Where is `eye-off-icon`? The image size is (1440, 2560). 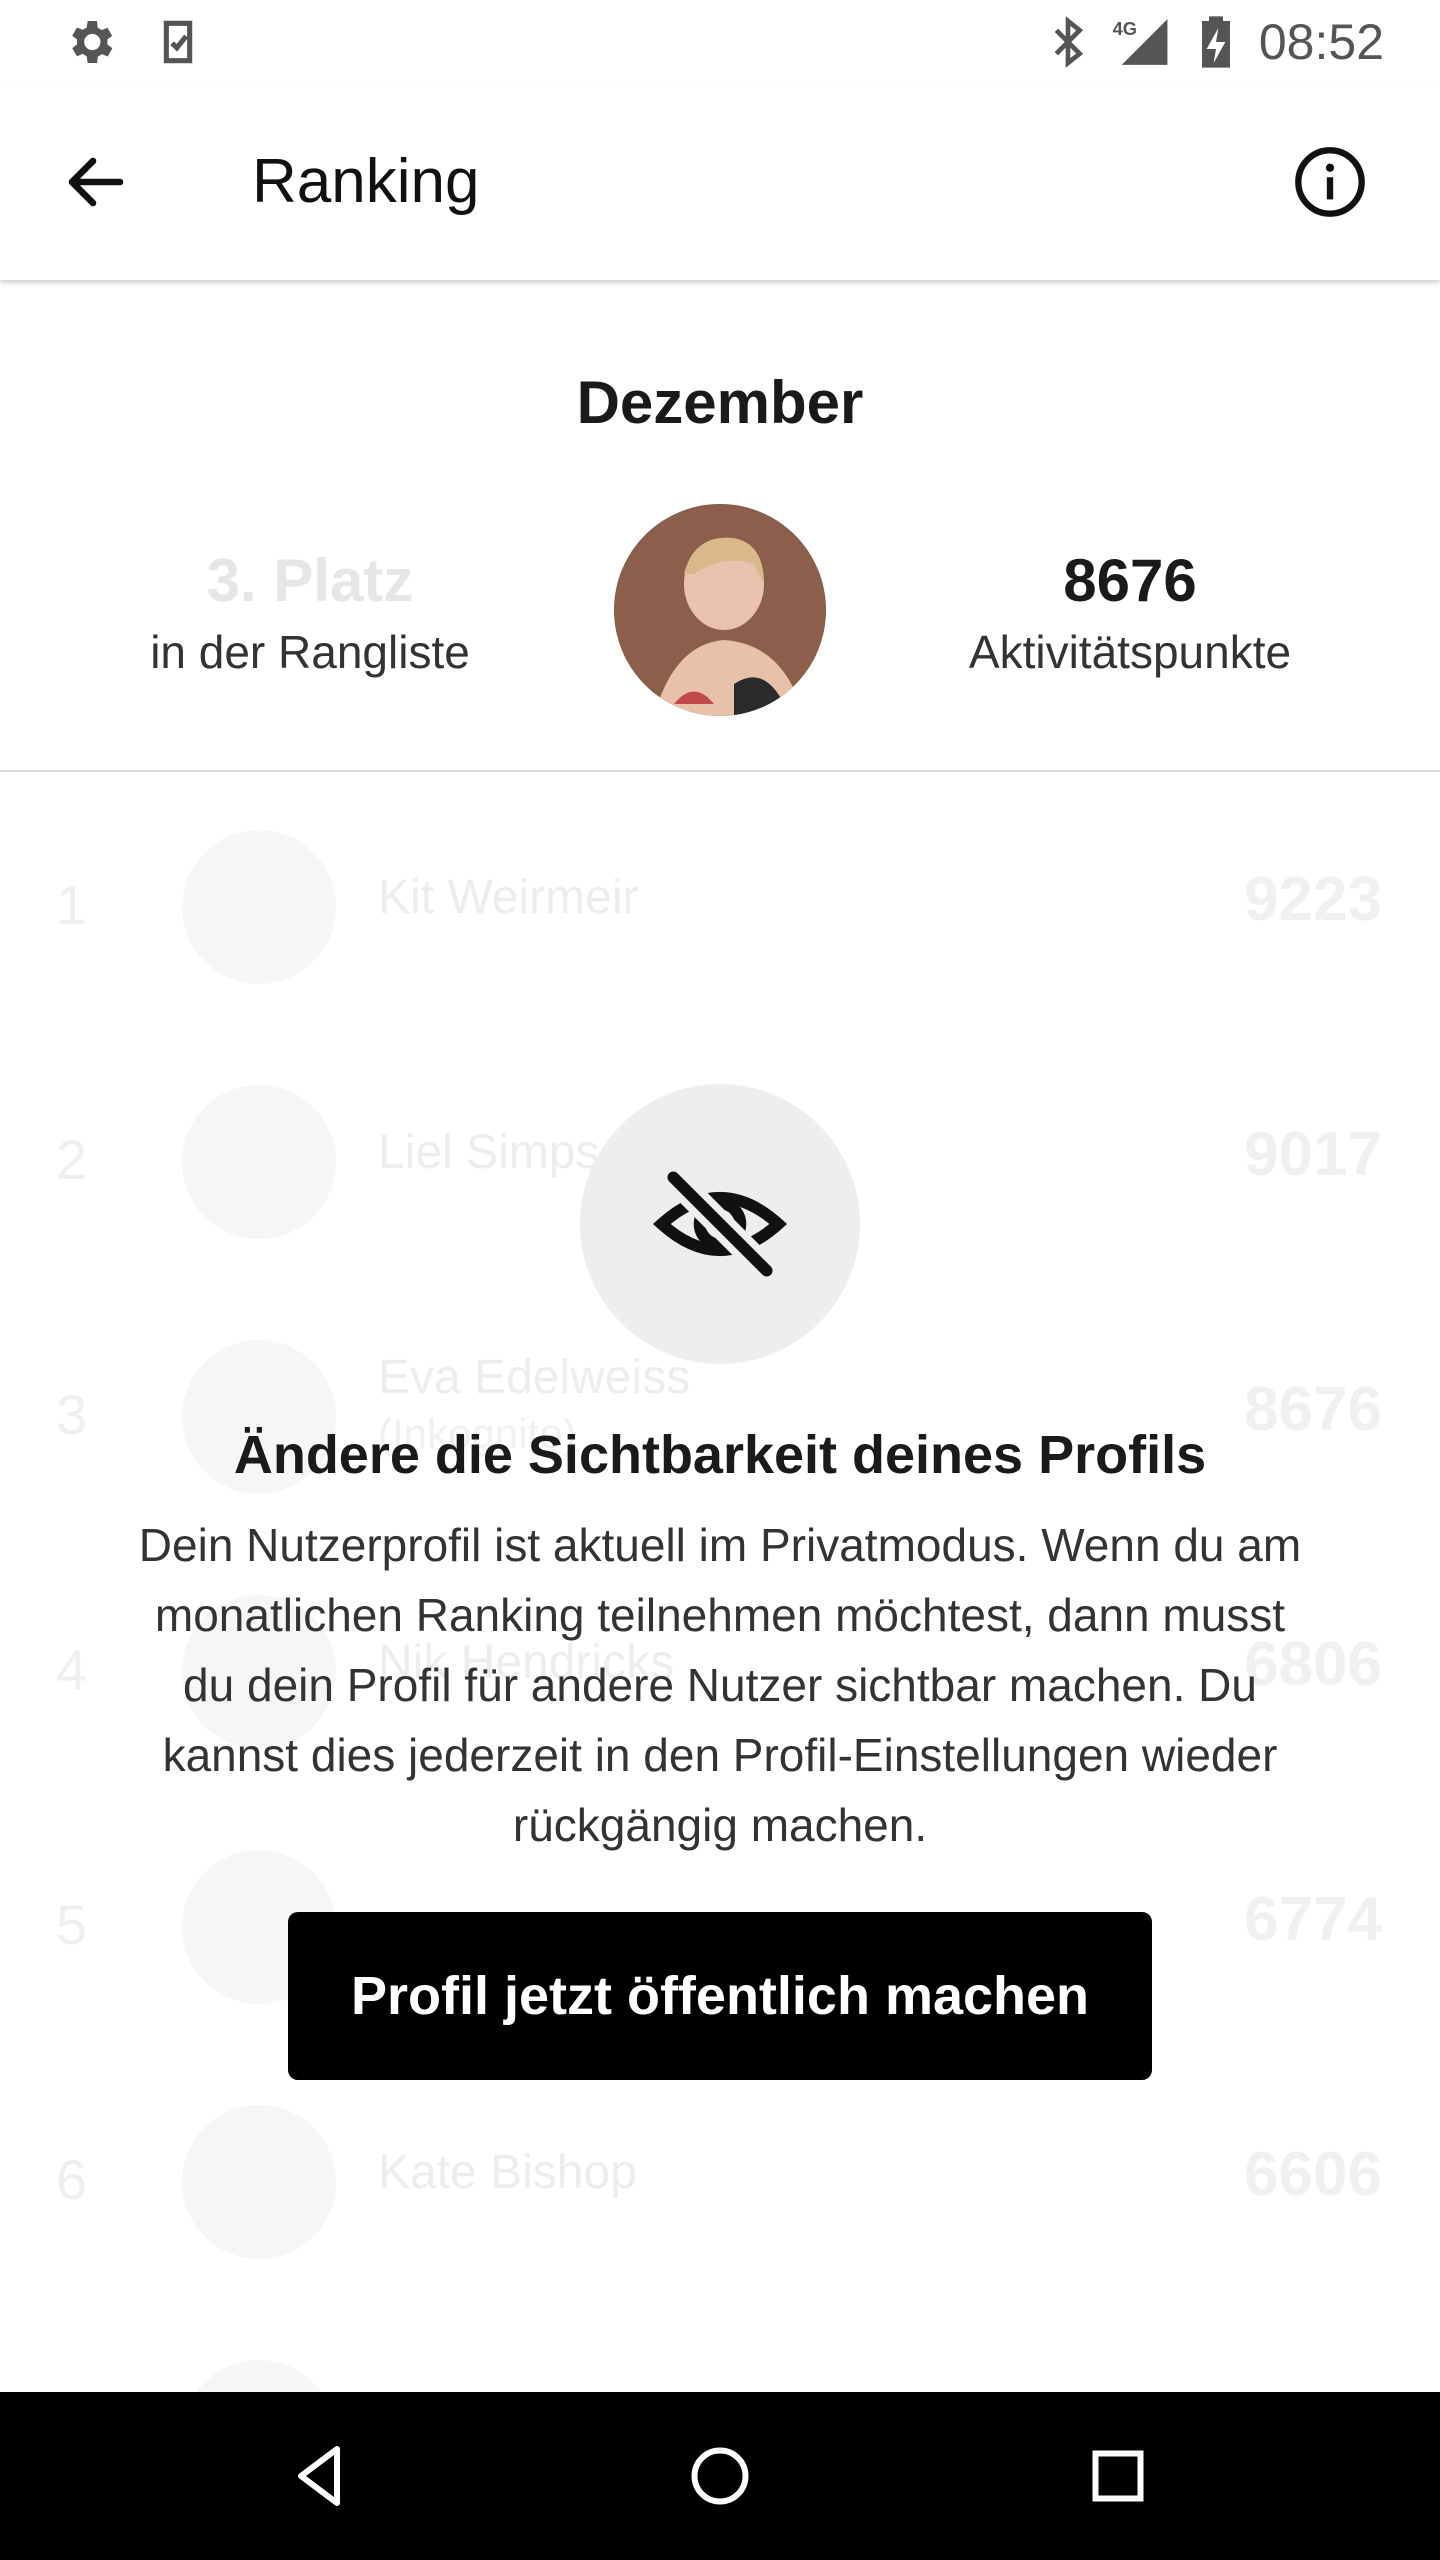
eye-off-icon is located at coordinates (720, 1224).